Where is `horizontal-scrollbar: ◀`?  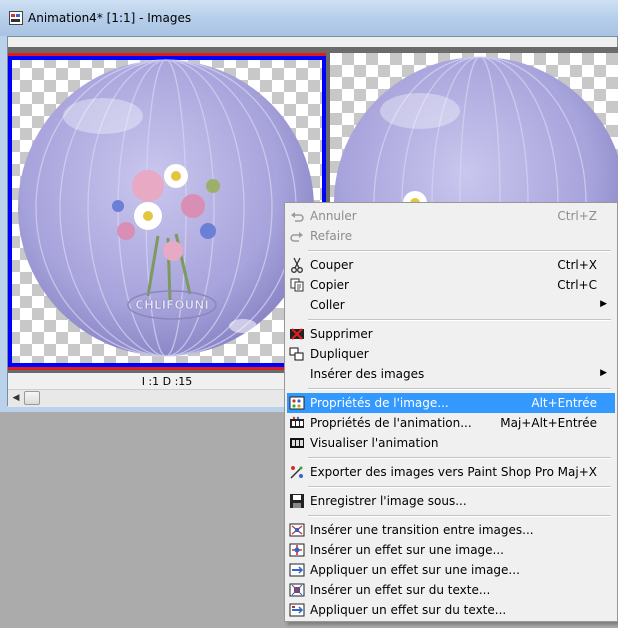
horizontal-scrollbar: ◀ is located at coordinates (153, 398).